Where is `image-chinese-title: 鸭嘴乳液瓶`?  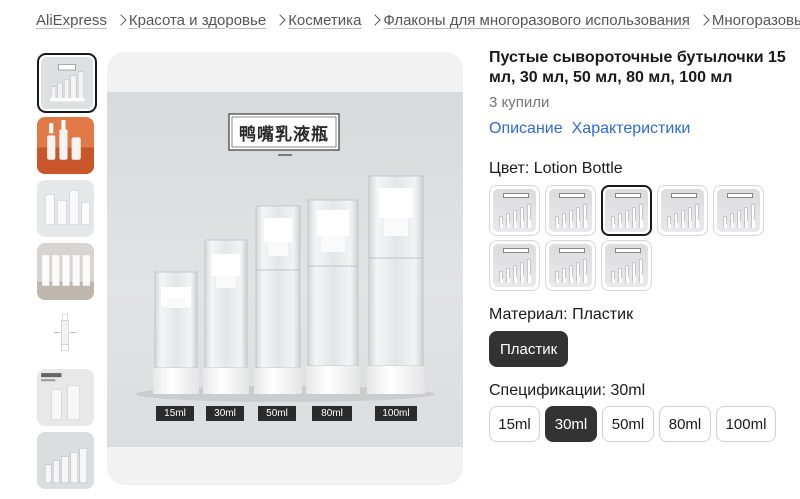 image-chinese-title: 鸭嘴乳液瓶 is located at coordinates (284, 134).